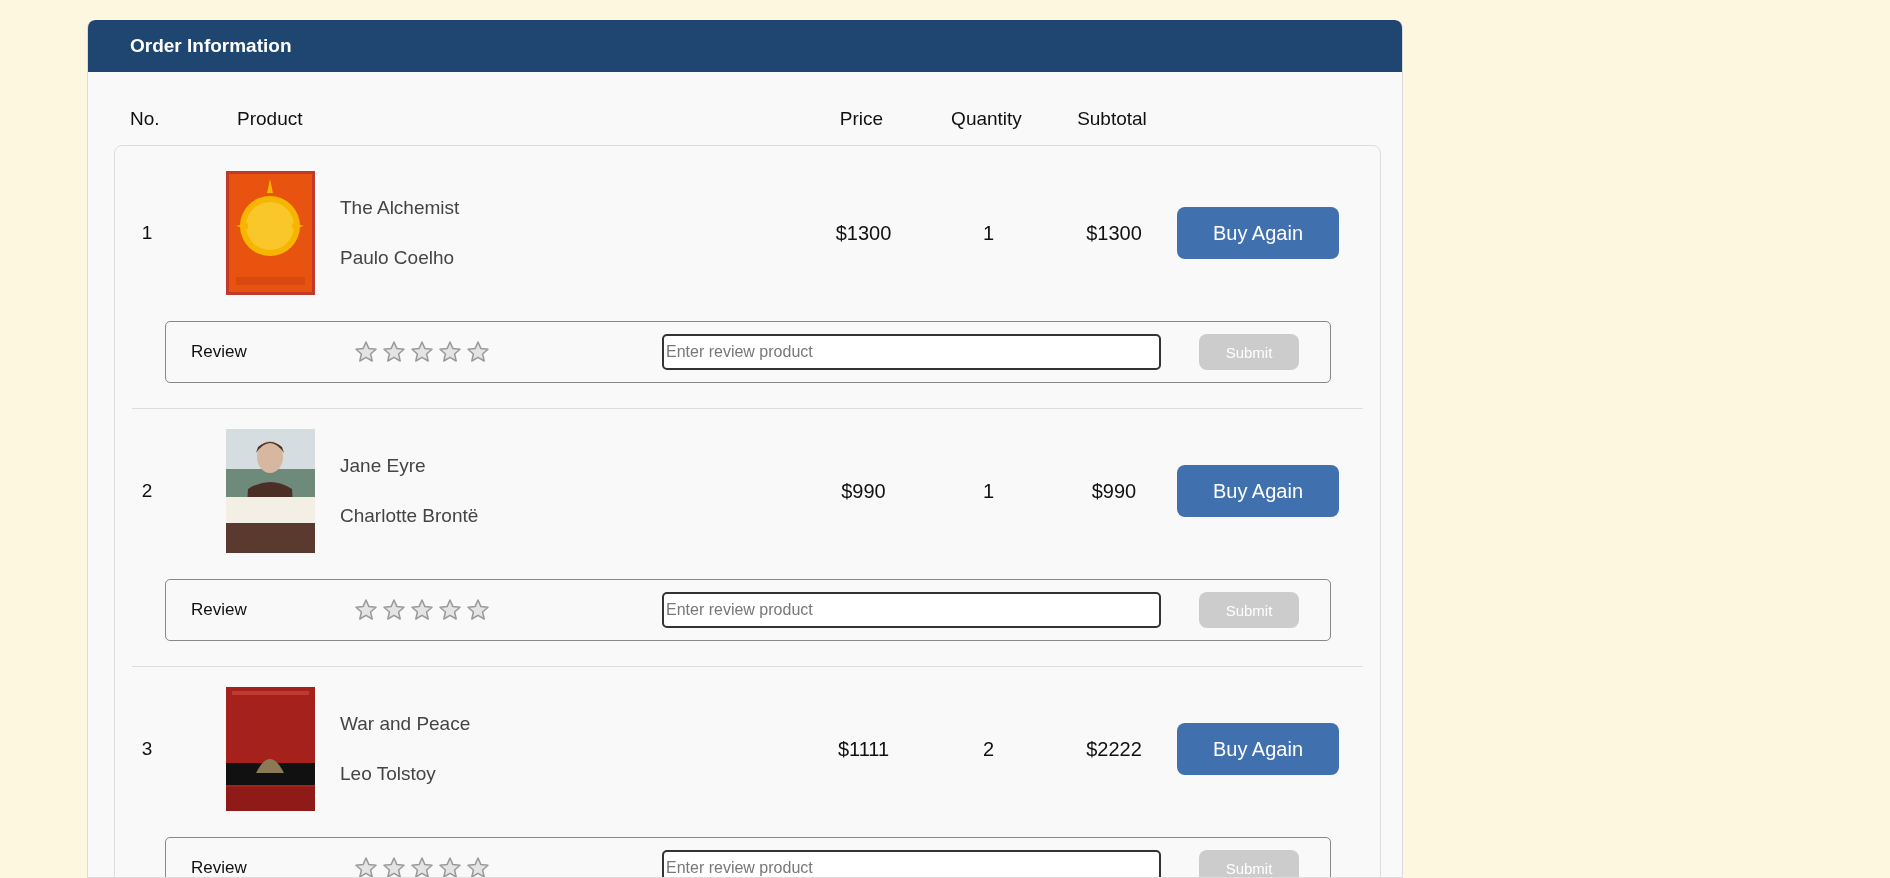 The image size is (1890, 878). Describe the element at coordinates (861, 118) in the screenshot. I see `column-header: Price` at that location.